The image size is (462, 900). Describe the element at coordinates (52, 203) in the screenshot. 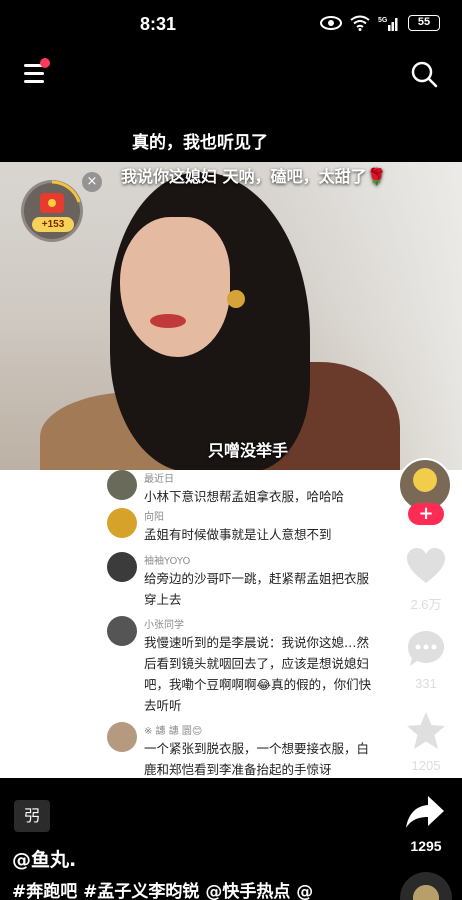

I see `red-packet-icon` at that location.